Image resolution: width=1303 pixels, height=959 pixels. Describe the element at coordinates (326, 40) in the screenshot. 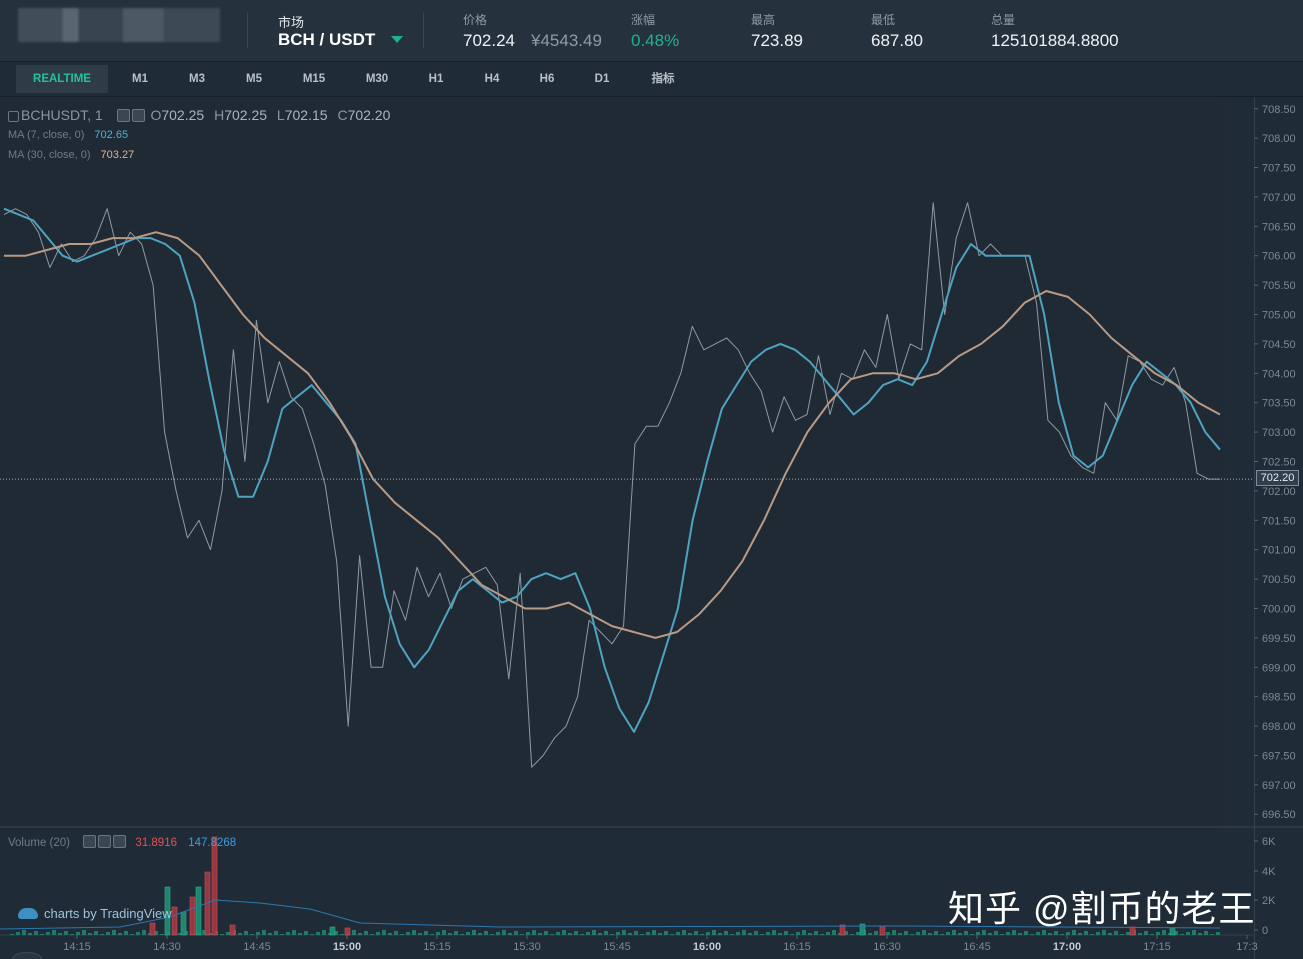

I see `market-pair-selector: BCH / USDT` at that location.